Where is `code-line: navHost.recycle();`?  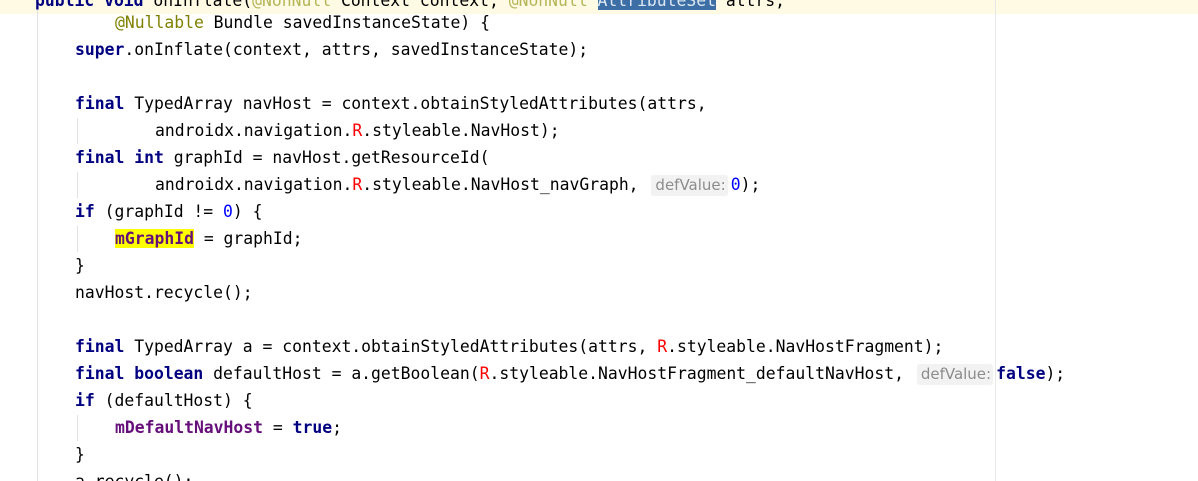 code-line: navHost.recycle(); is located at coordinates (126, 292).